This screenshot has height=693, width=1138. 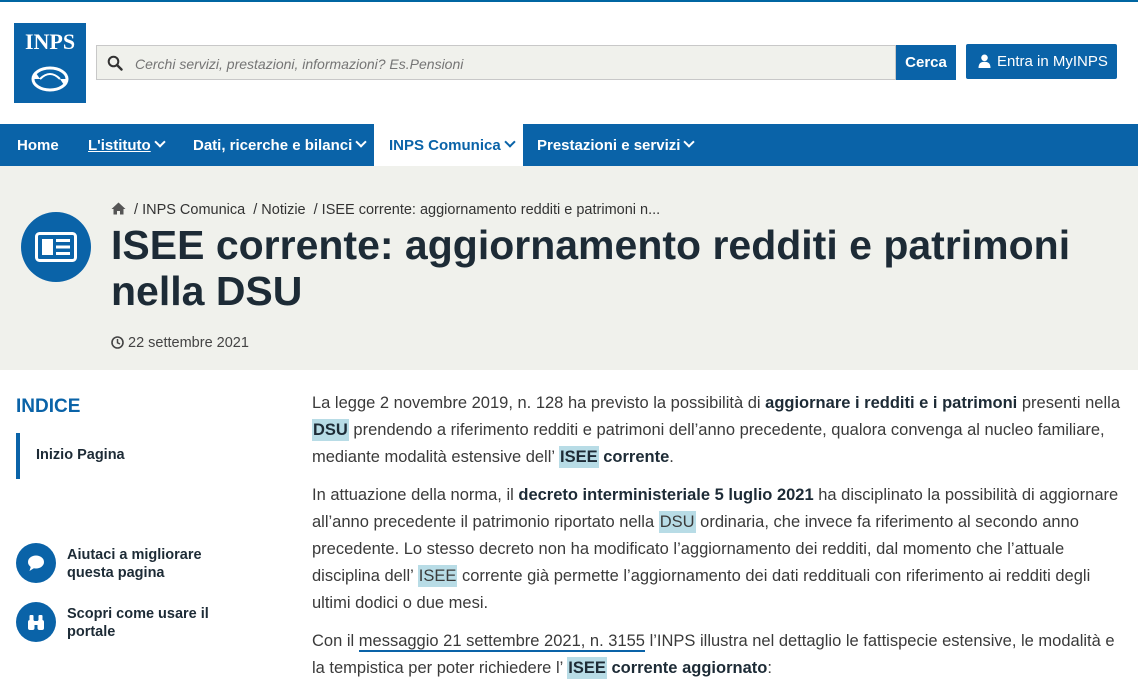 I want to click on nav-comunica-label: INPS Comunica, so click(x=445, y=145).